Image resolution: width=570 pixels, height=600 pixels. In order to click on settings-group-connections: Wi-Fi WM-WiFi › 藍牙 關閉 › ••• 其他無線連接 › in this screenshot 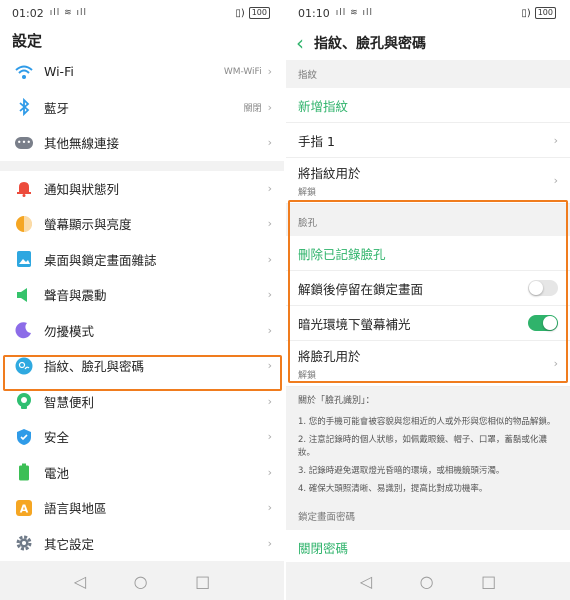, I will do `click(142, 107)`.